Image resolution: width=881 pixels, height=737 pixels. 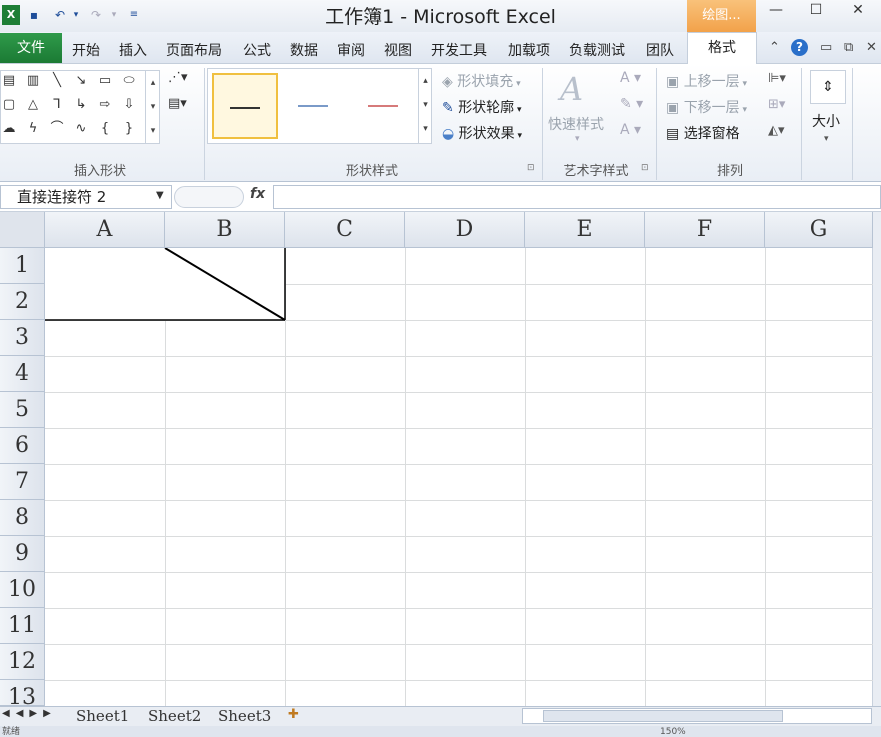 What do you see at coordinates (799, 47) in the screenshot?
I see `help-icon: ?` at bounding box center [799, 47].